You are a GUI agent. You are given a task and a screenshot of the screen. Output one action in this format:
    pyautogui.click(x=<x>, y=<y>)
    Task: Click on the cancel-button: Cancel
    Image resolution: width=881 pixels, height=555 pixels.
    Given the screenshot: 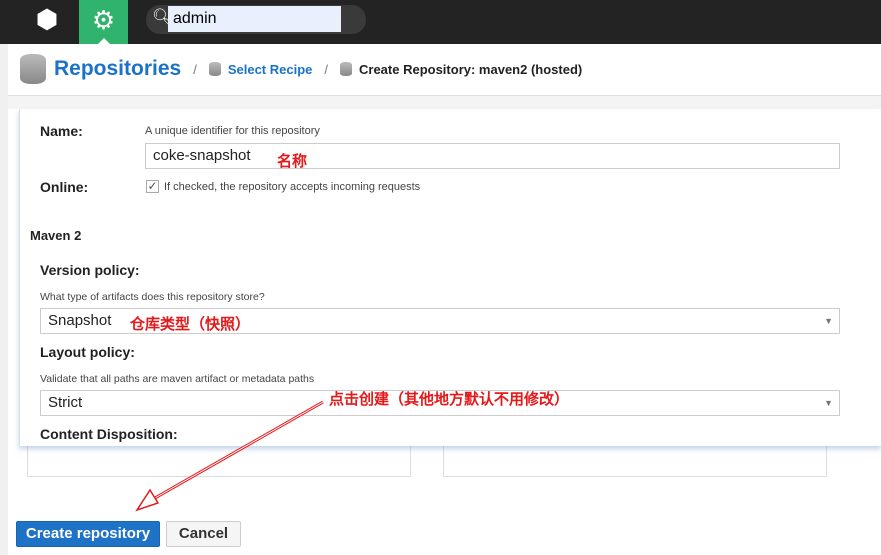 What is the action you would take?
    pyautogui.click(x=203, y=534)
    